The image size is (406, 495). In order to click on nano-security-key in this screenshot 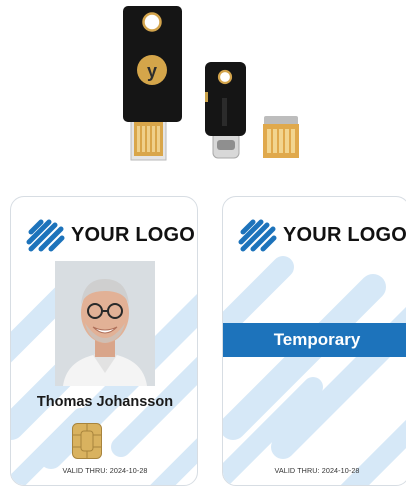, I will do `click(281, 137)`.